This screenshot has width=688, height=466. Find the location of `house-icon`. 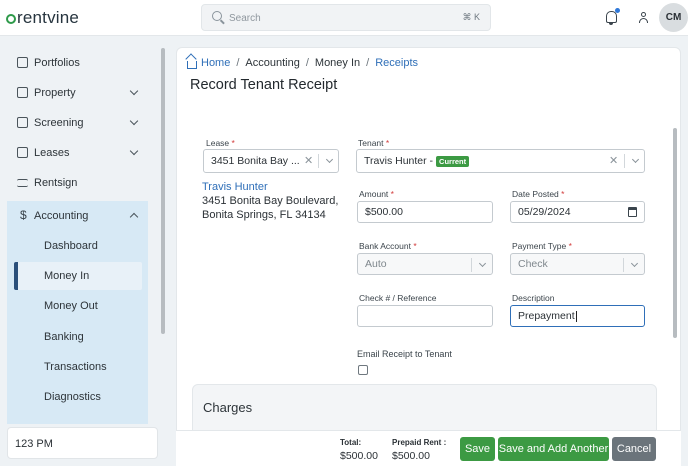

house-icon is located at coordinates (22, 92).